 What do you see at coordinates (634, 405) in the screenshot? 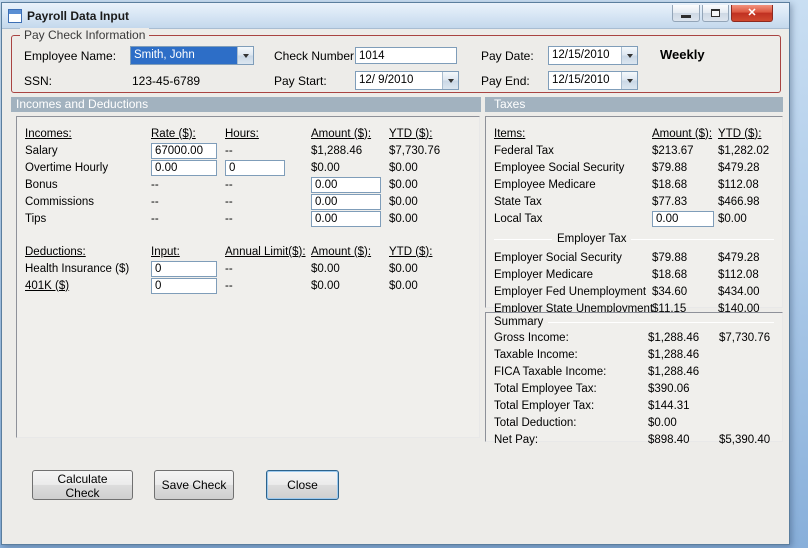
I see `summary-row-total-employer-tax: Total Employer Tax: $144.31` at bounding box center [634, 405].